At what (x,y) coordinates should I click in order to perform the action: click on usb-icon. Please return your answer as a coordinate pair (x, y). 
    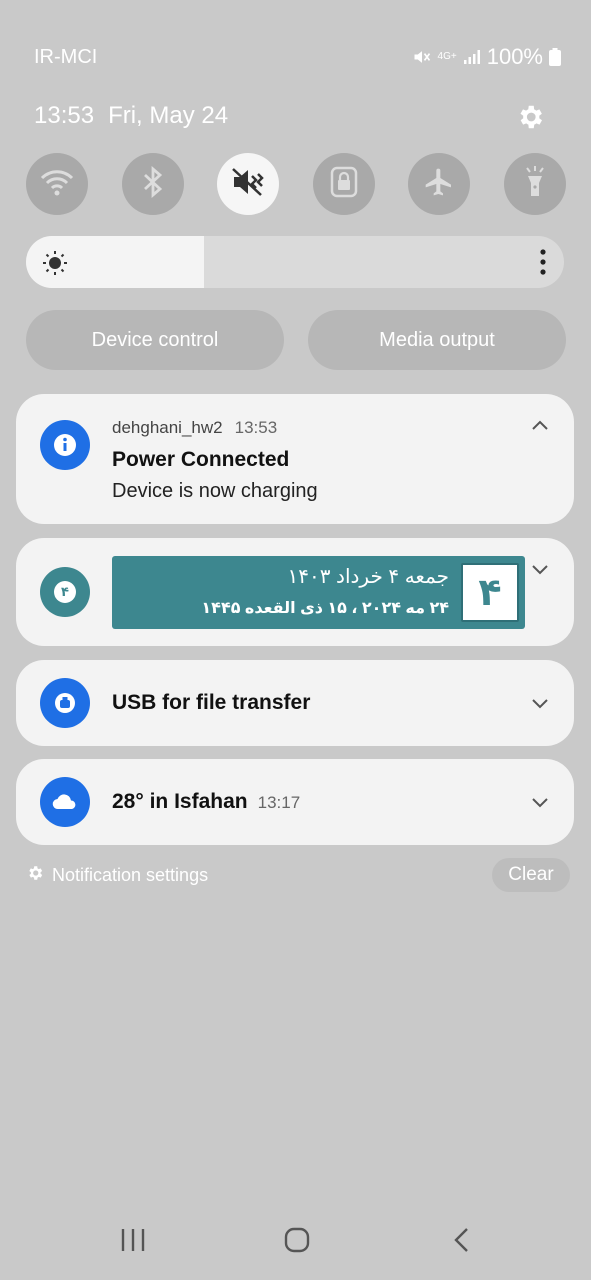
    Looking at the image, I should click on (65, 703).